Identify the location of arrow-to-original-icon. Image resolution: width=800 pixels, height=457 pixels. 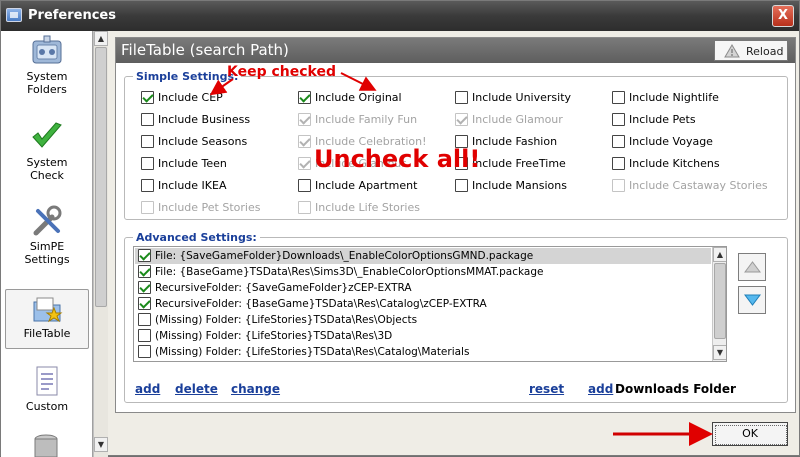
(358, 81).